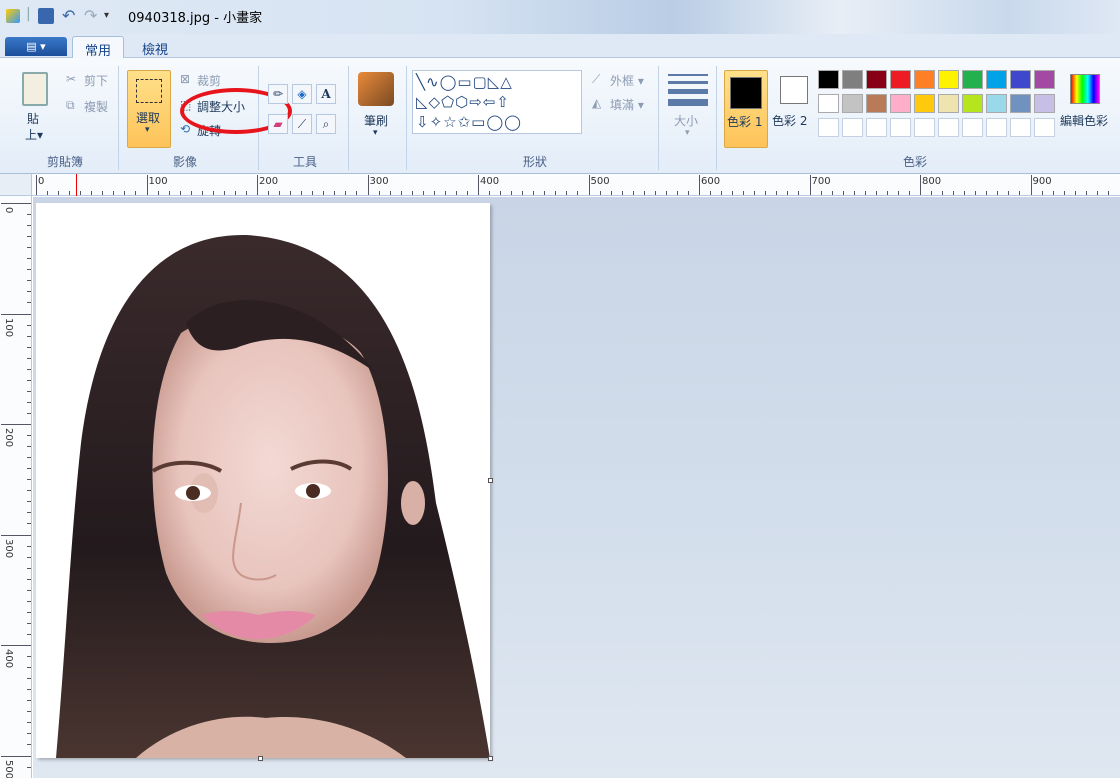 Image resolution: width=1120 pixels, height=778 pixels. I want to click on paste-dropdown-label: 上▾, so click(34, 134).